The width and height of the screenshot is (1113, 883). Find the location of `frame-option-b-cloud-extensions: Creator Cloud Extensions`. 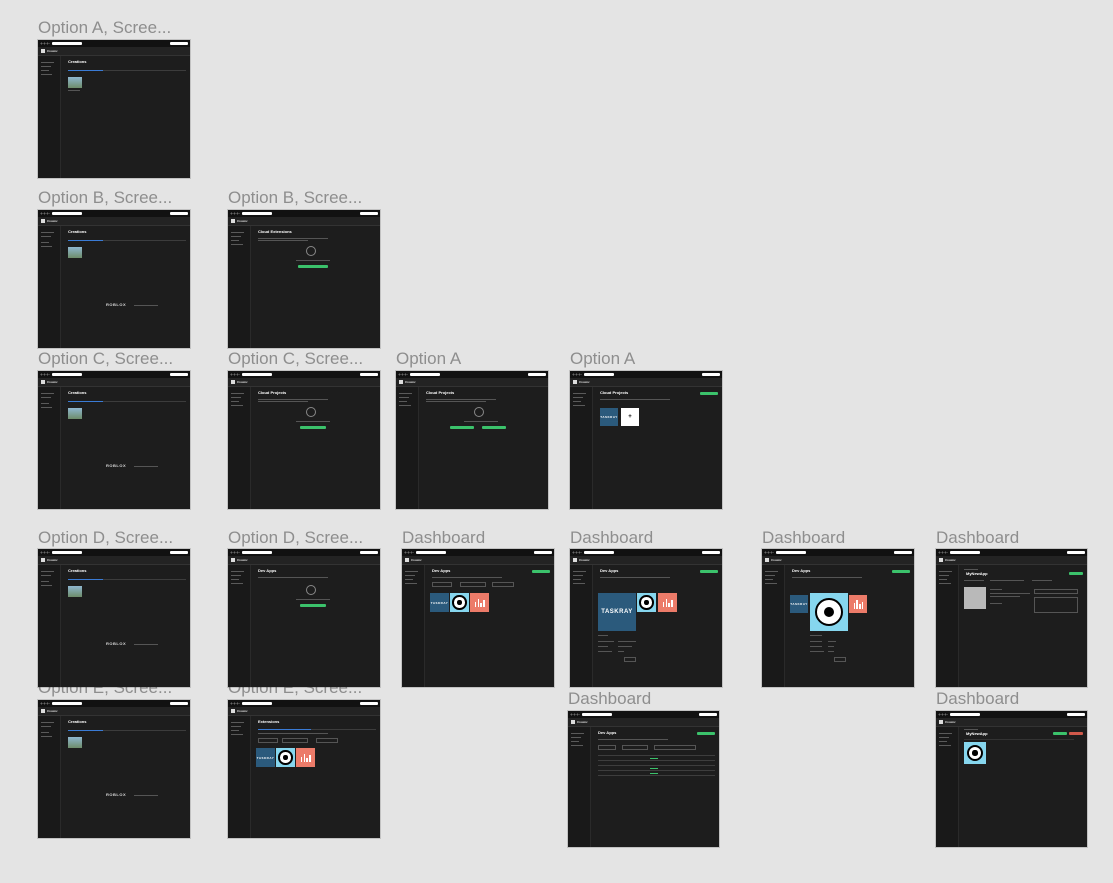

frame-option-b-cloud-extensions: Creator Cloud Extensions is located at coordinates (304, 279).